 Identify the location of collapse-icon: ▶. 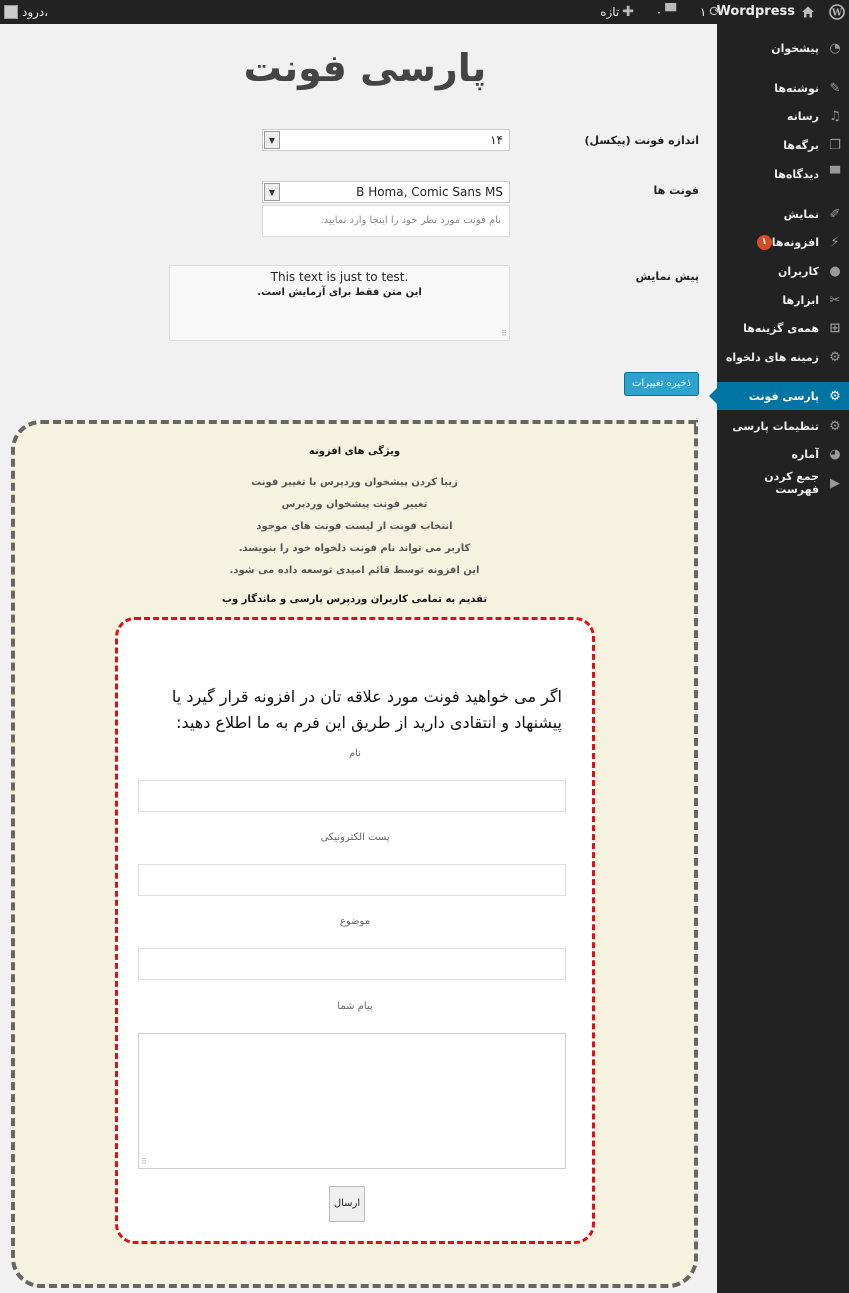
(835, 483).